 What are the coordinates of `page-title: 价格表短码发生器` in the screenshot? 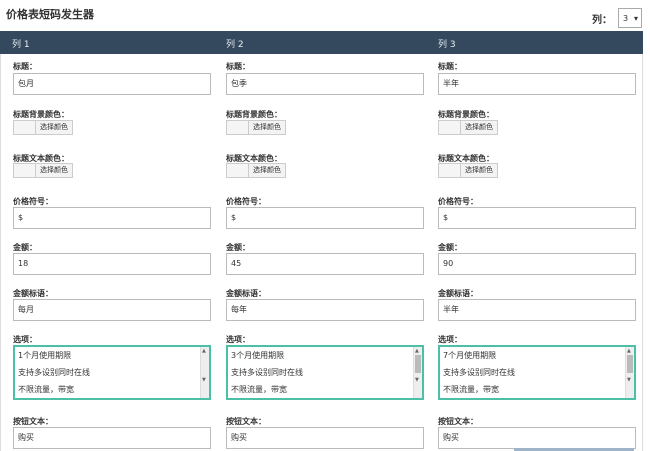 It's located at (50, 14).